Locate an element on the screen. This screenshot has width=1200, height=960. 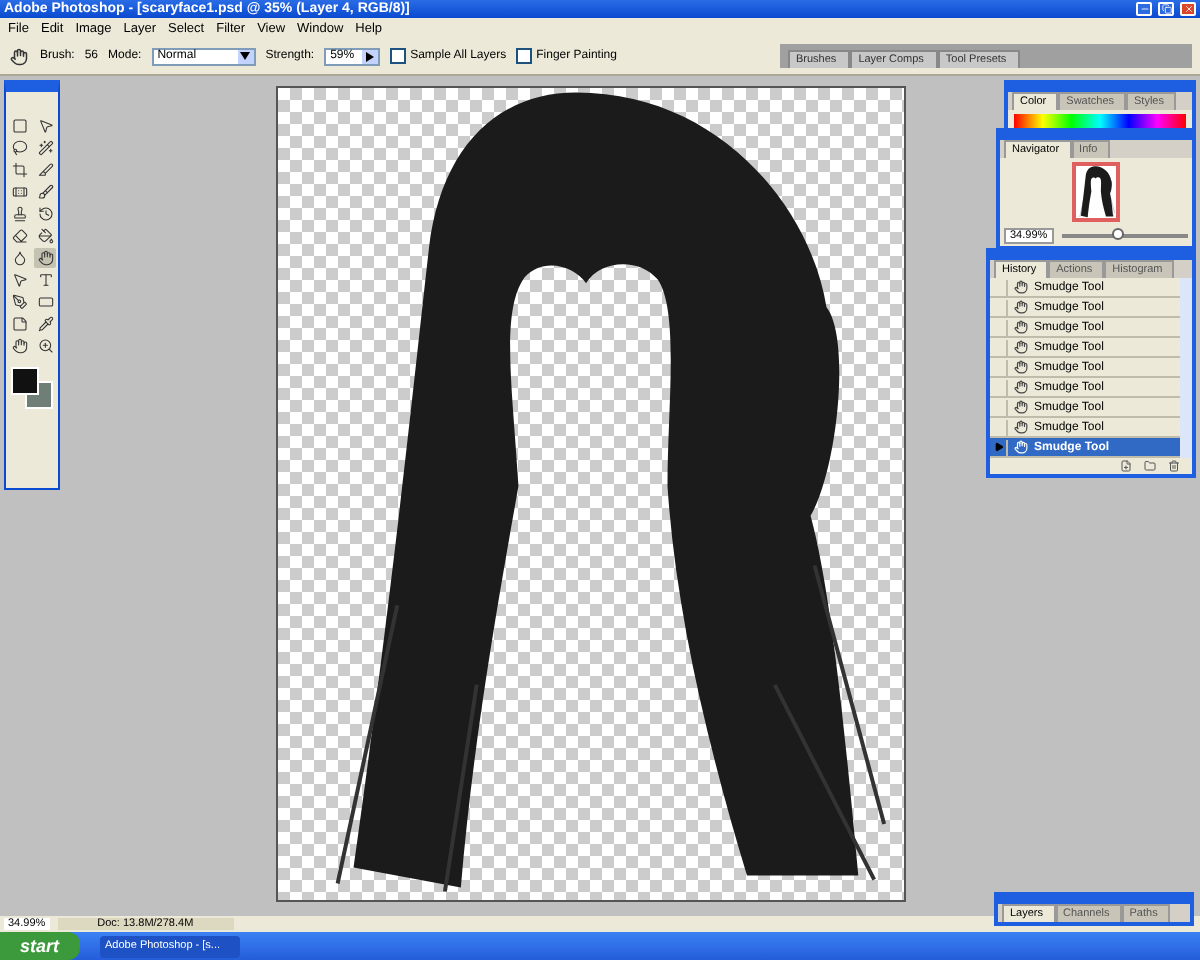
caret-down-icon is located at coordinates (245, 56).